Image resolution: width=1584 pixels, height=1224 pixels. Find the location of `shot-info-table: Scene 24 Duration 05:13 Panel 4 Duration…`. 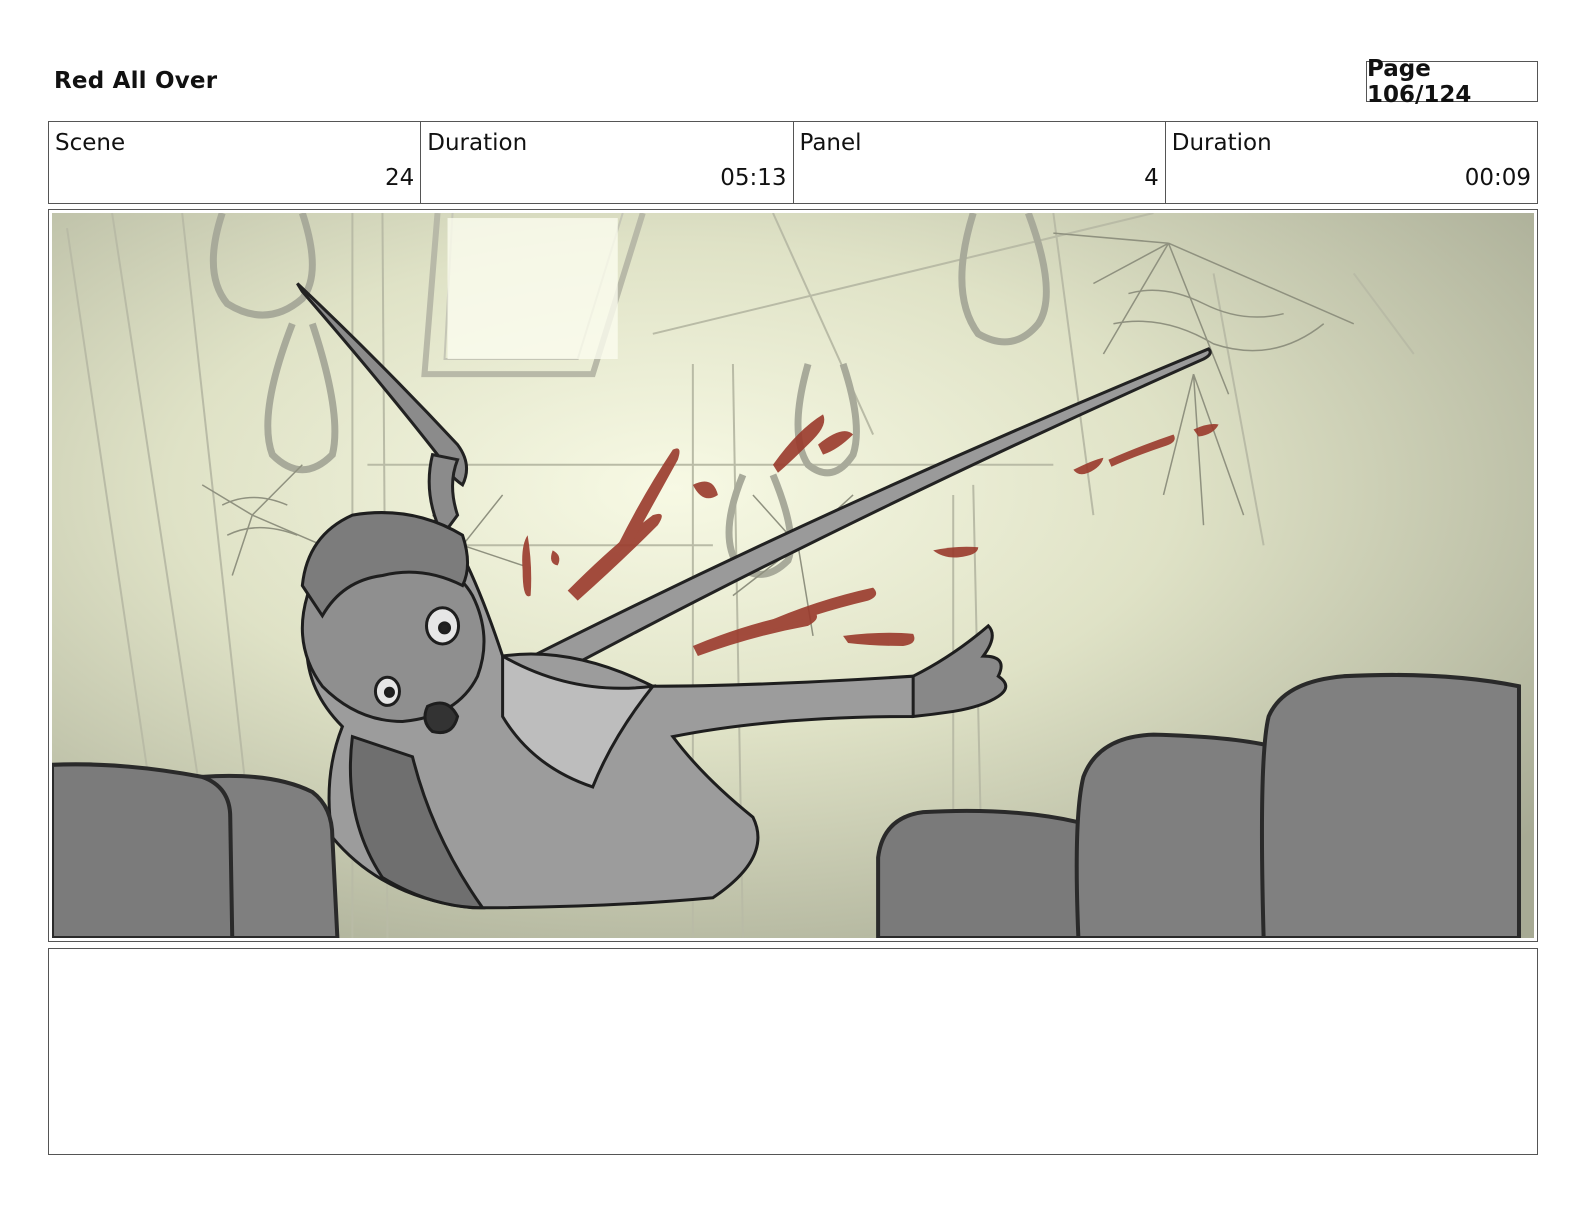

shot-info-table: Scene 24 Duration 05:13 Panel 4 Duration… is located at coordinates (793, 162).